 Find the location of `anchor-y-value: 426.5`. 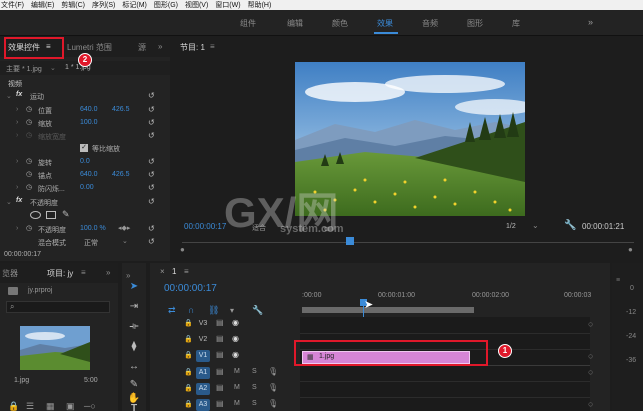

anchor-y-value: 426.5 is located at coordinates (121, 174).